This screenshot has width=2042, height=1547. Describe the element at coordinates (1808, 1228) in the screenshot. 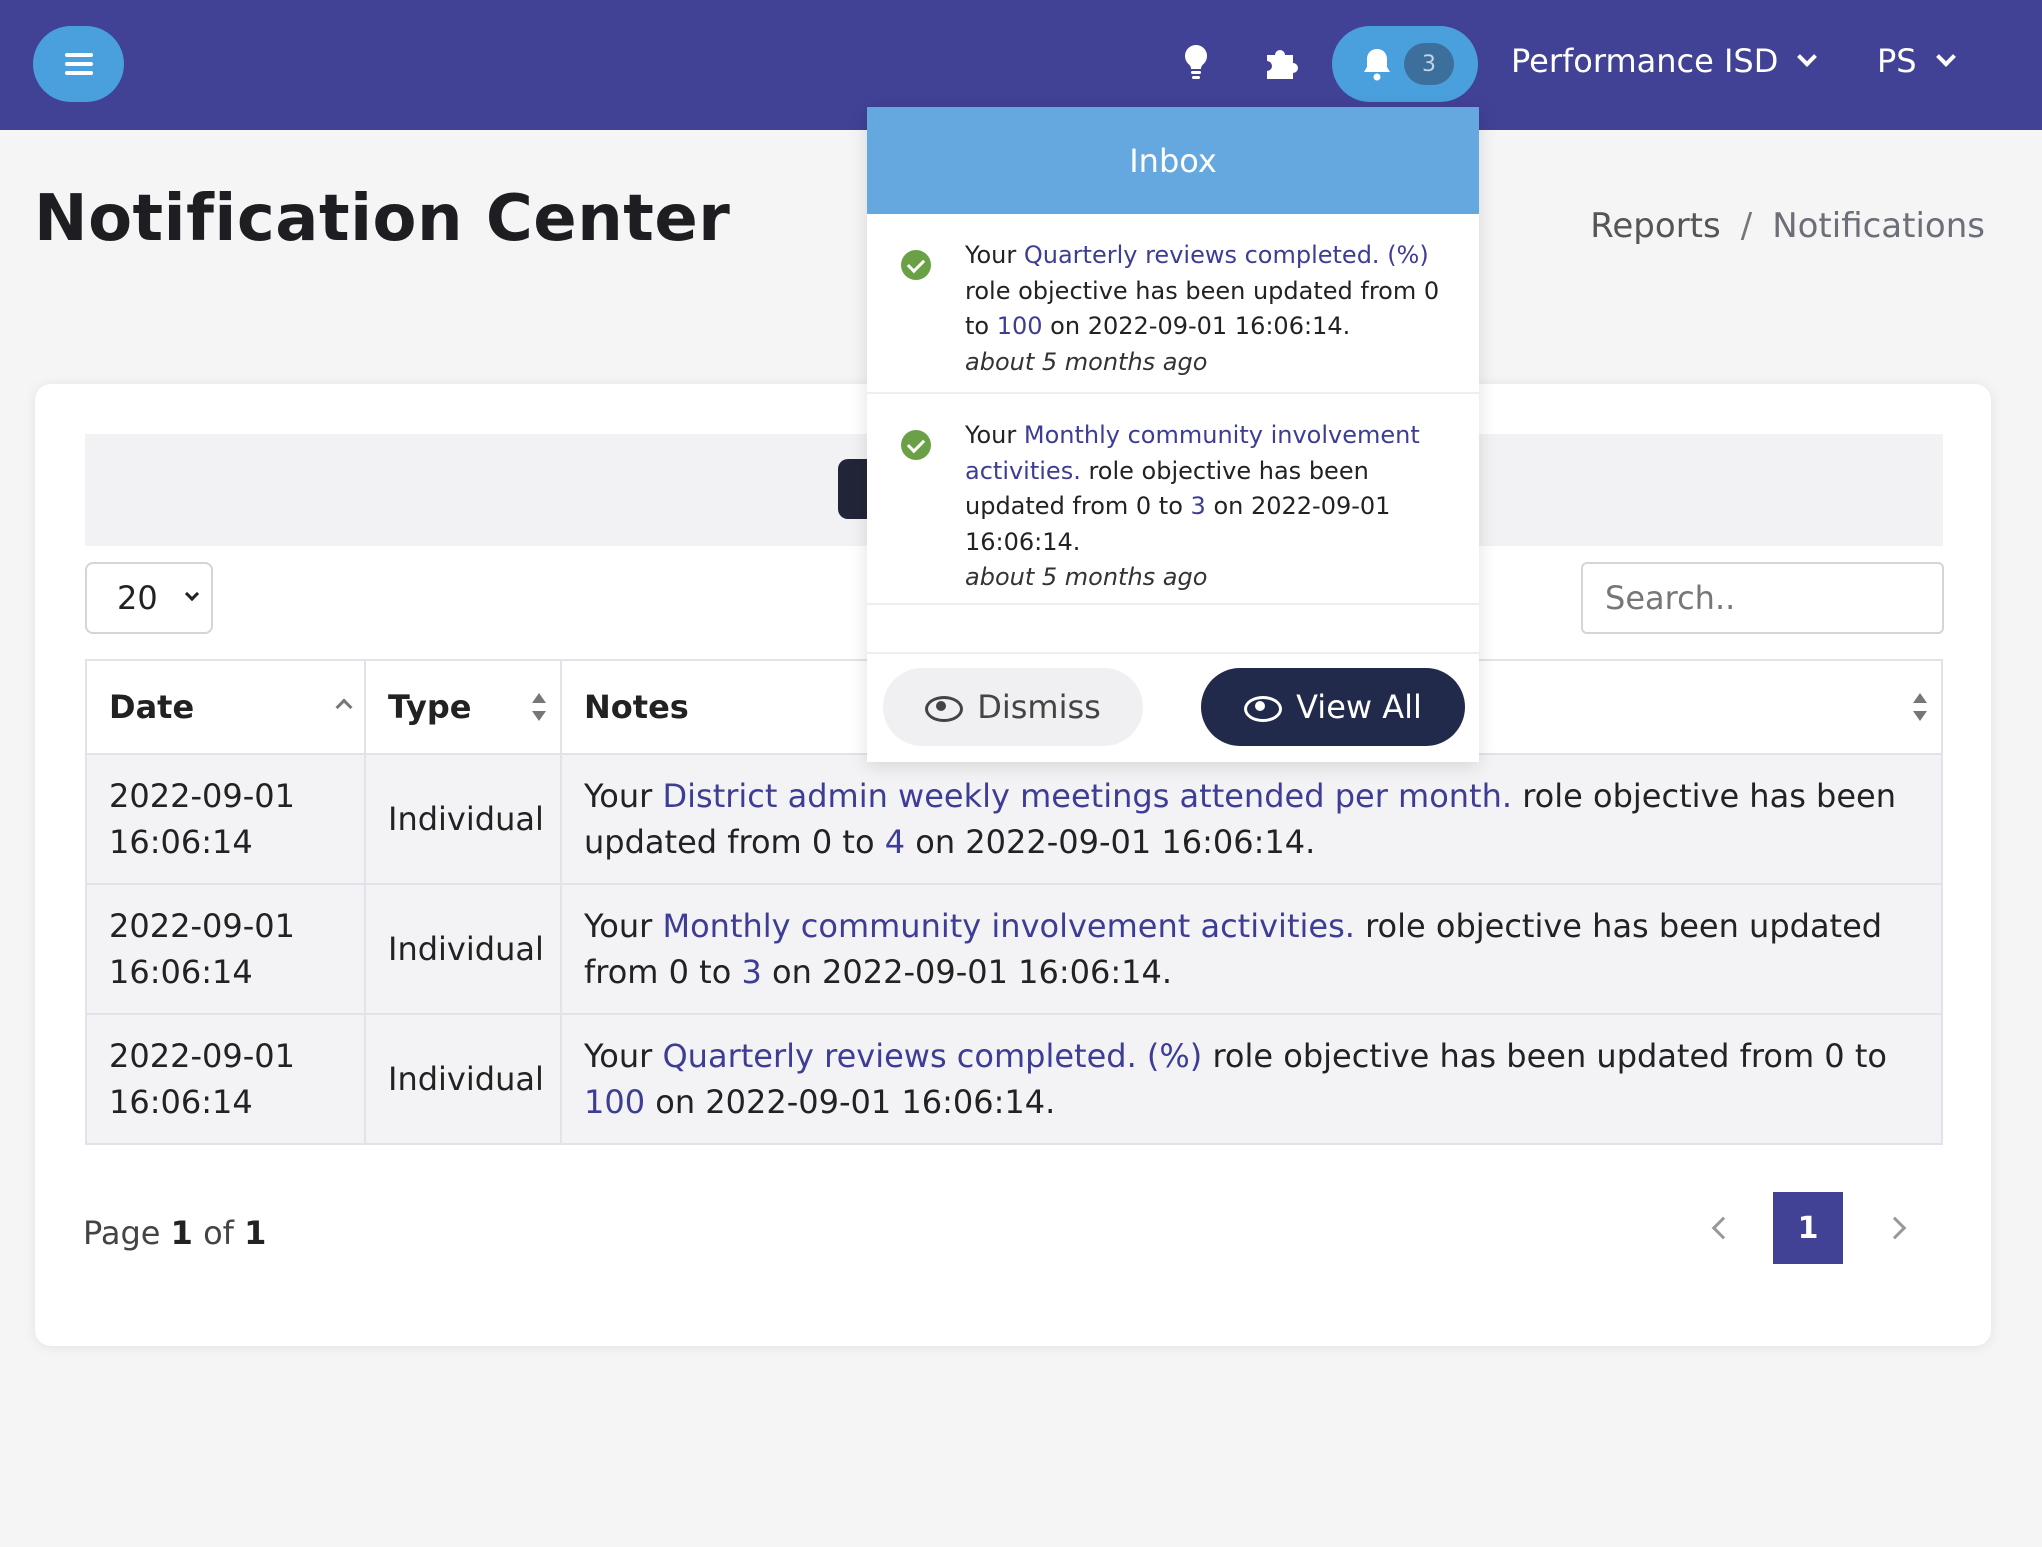

I see `page-1-button: 1` at that location.